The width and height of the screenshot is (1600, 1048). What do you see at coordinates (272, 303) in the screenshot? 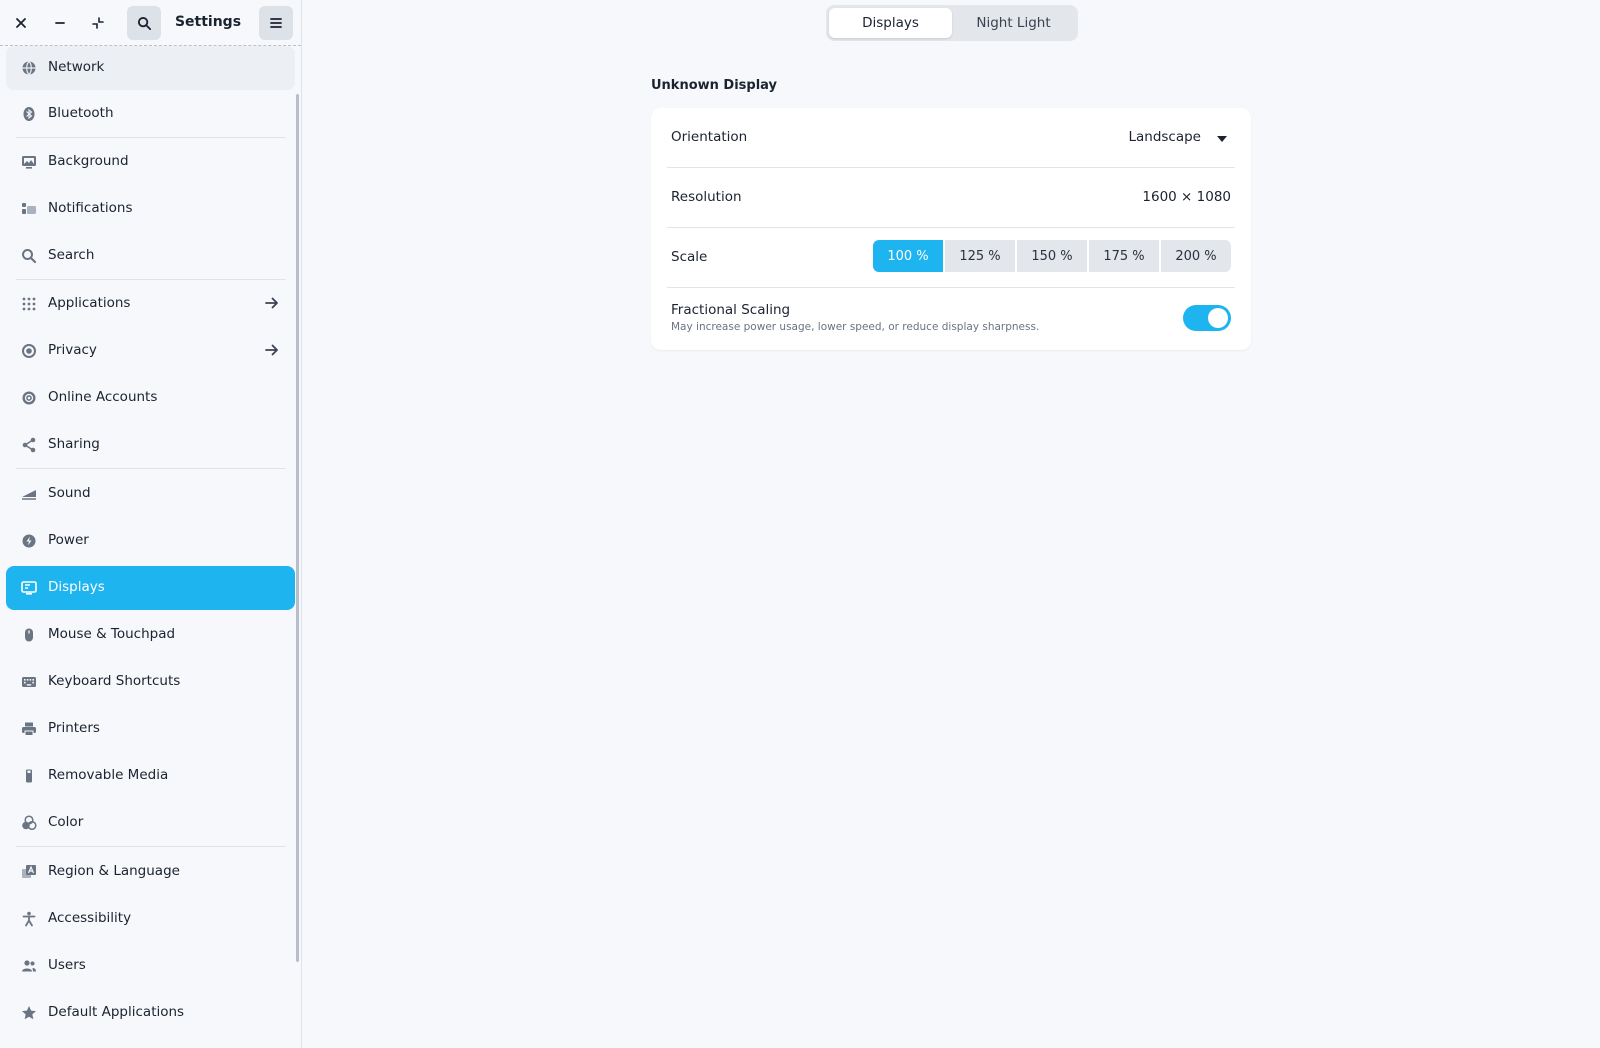
I see `arrow-right-icon` at bounding box center [272, 303].